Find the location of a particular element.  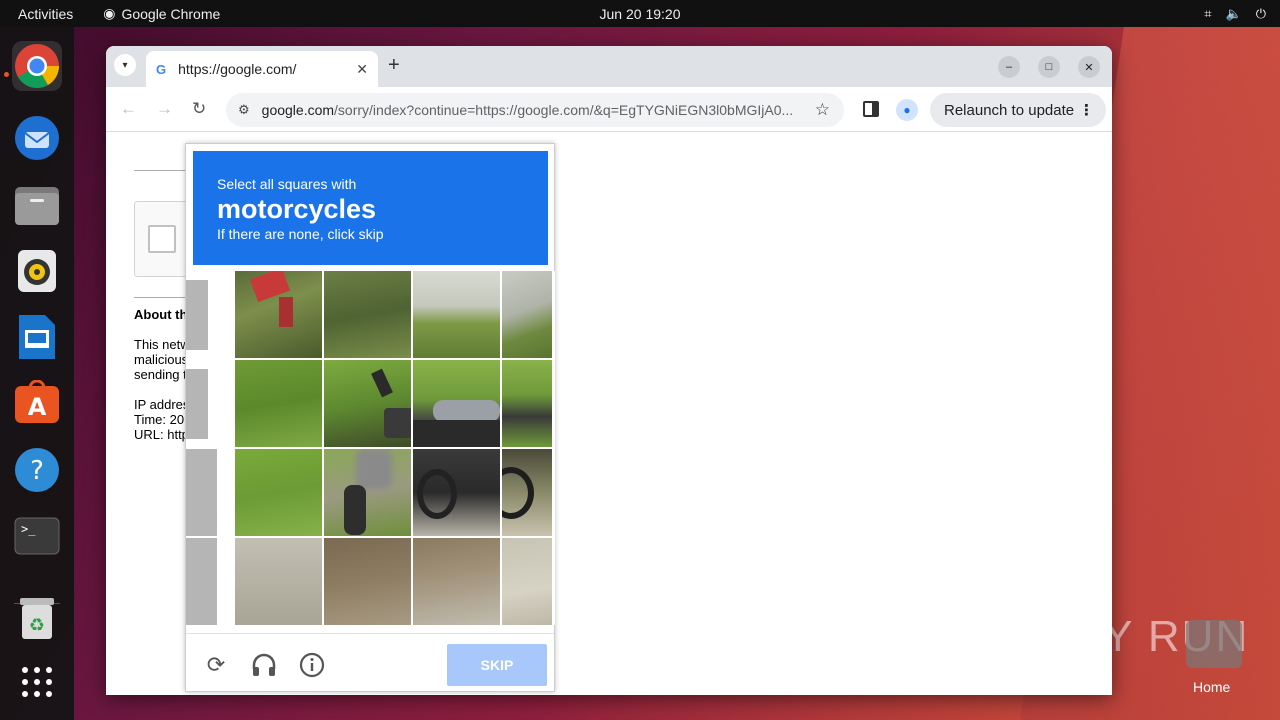

skip-button: SKIP is located at coordinates (497, 665).